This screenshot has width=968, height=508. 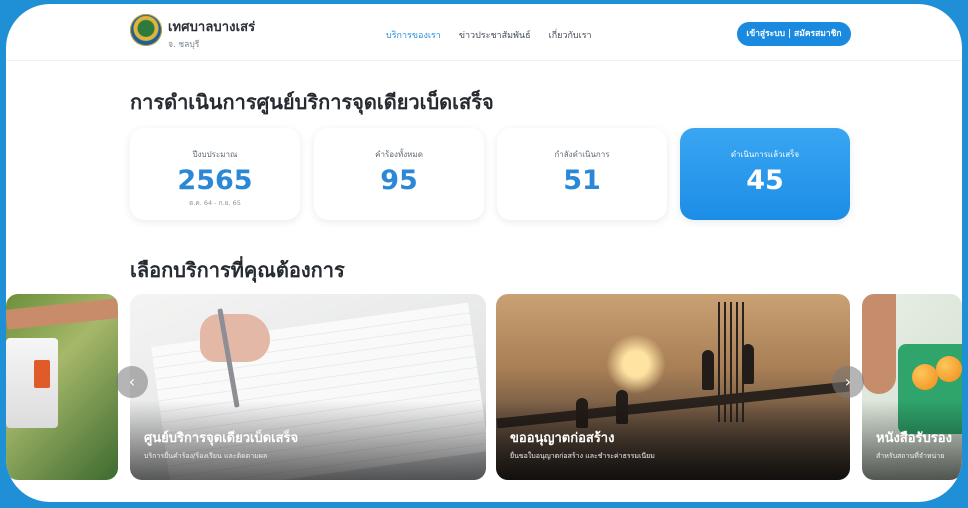 What do you see at coordinates (235, 338) in the screenshot?
I see `hand-image` at bounding box center [235, 338].